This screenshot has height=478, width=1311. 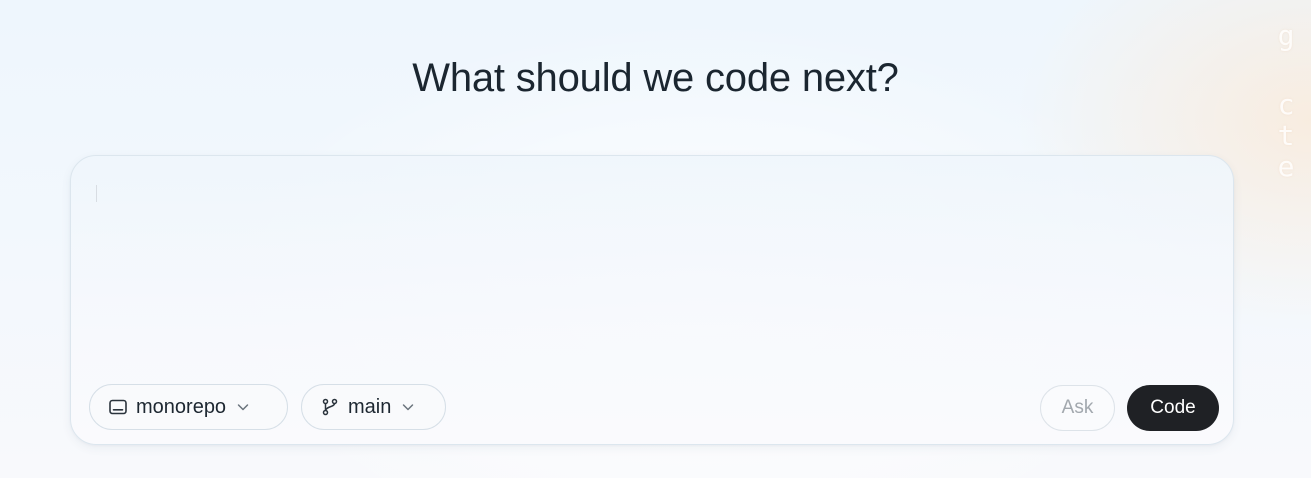 I want to click on side-decoration: g c t e, so click(x=1286, y=101).